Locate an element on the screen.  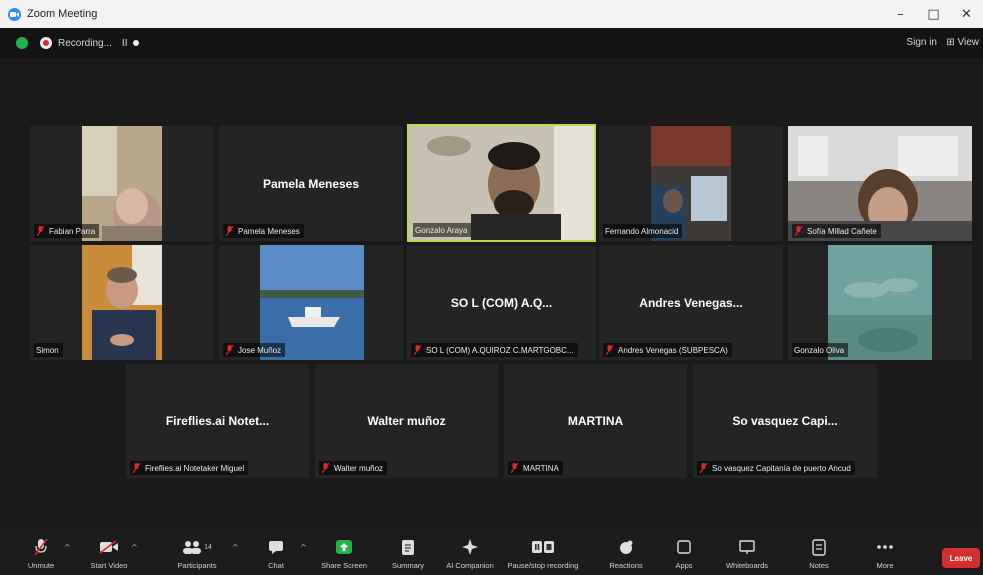
participant-name-label: Pamela Meneses is located at coordinates (263, 231).